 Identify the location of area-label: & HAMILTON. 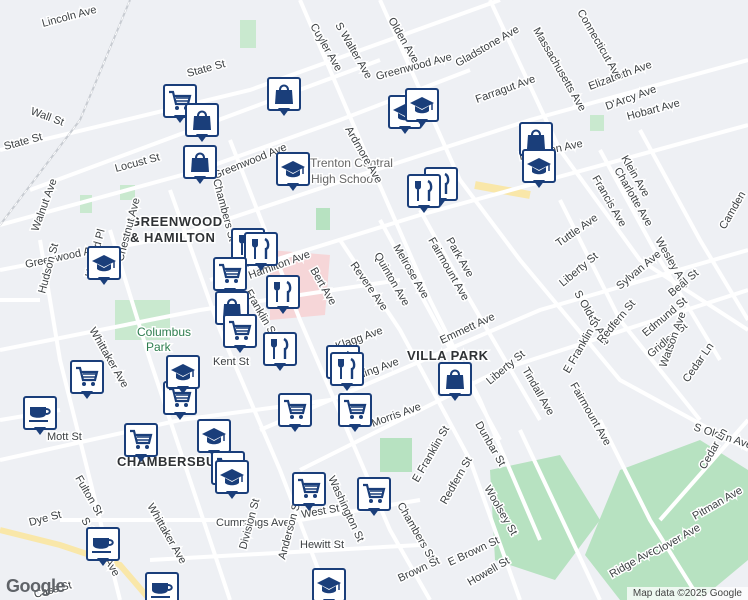
(172, 237).